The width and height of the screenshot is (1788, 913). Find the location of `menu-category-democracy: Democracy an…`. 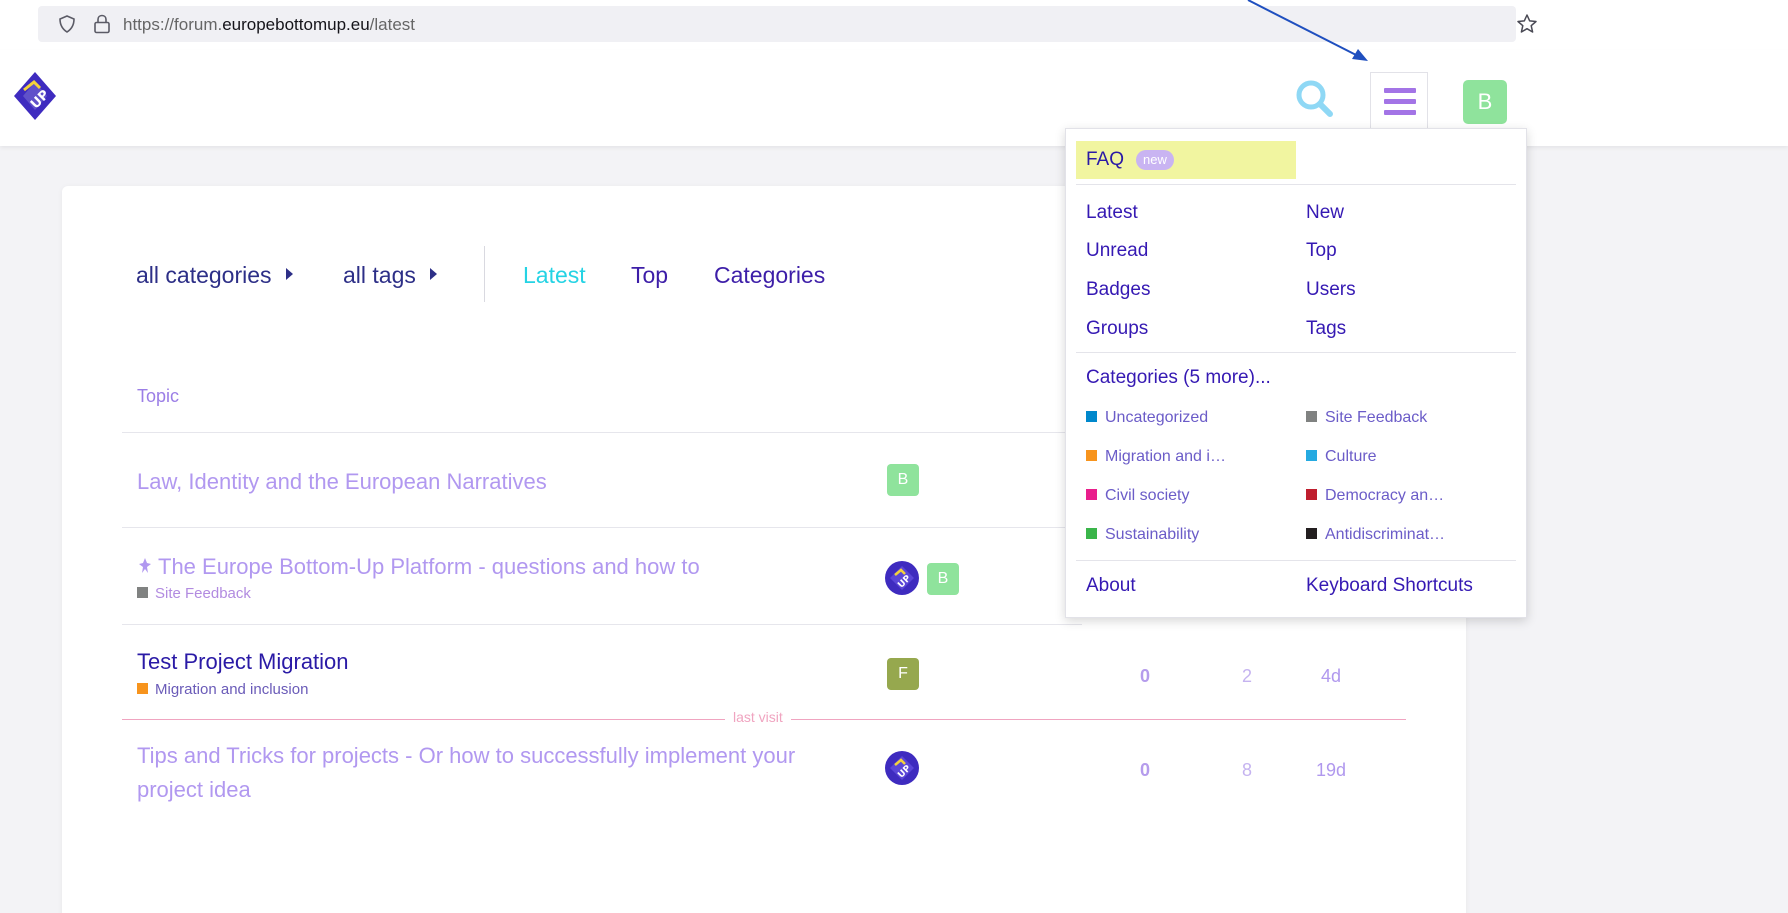

menu-category-democracy: Democracy an… is located at coordinates (1375, 496).